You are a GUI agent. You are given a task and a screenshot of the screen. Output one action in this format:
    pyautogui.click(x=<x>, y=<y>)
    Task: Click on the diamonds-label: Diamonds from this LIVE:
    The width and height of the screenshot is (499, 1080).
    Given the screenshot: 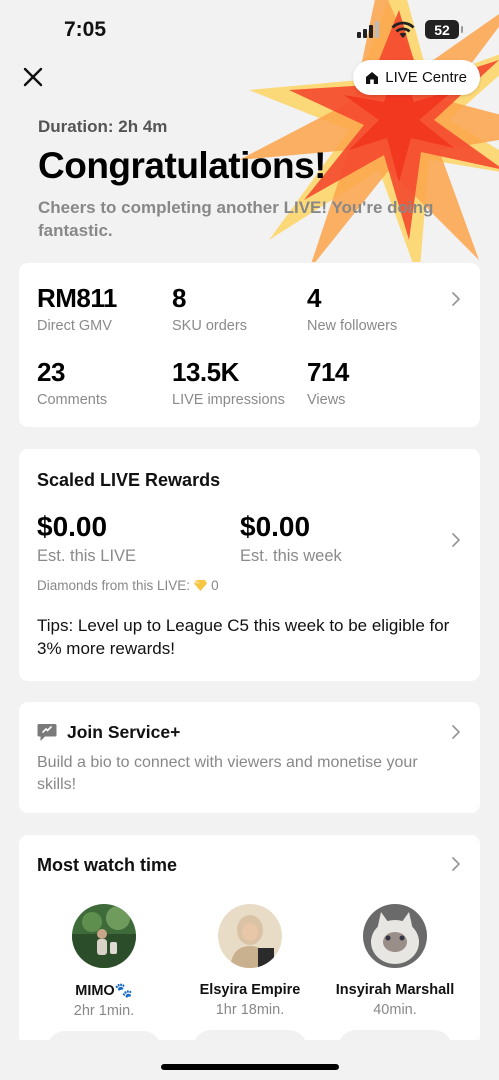 What is the action you would take?
    pyautogui.click(x=114, y=585)
    